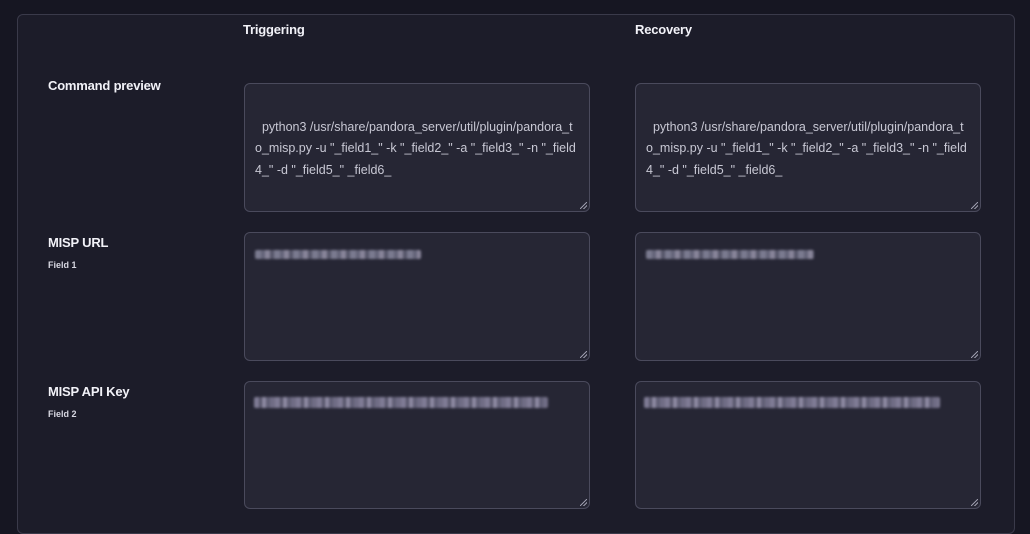 Image resolution: width=1030 pixels, height=534 pixels. Describe the element at coordinates (89, 391) in the screenshot. I see `misp-api-key-label: MISP API Key` at that location.